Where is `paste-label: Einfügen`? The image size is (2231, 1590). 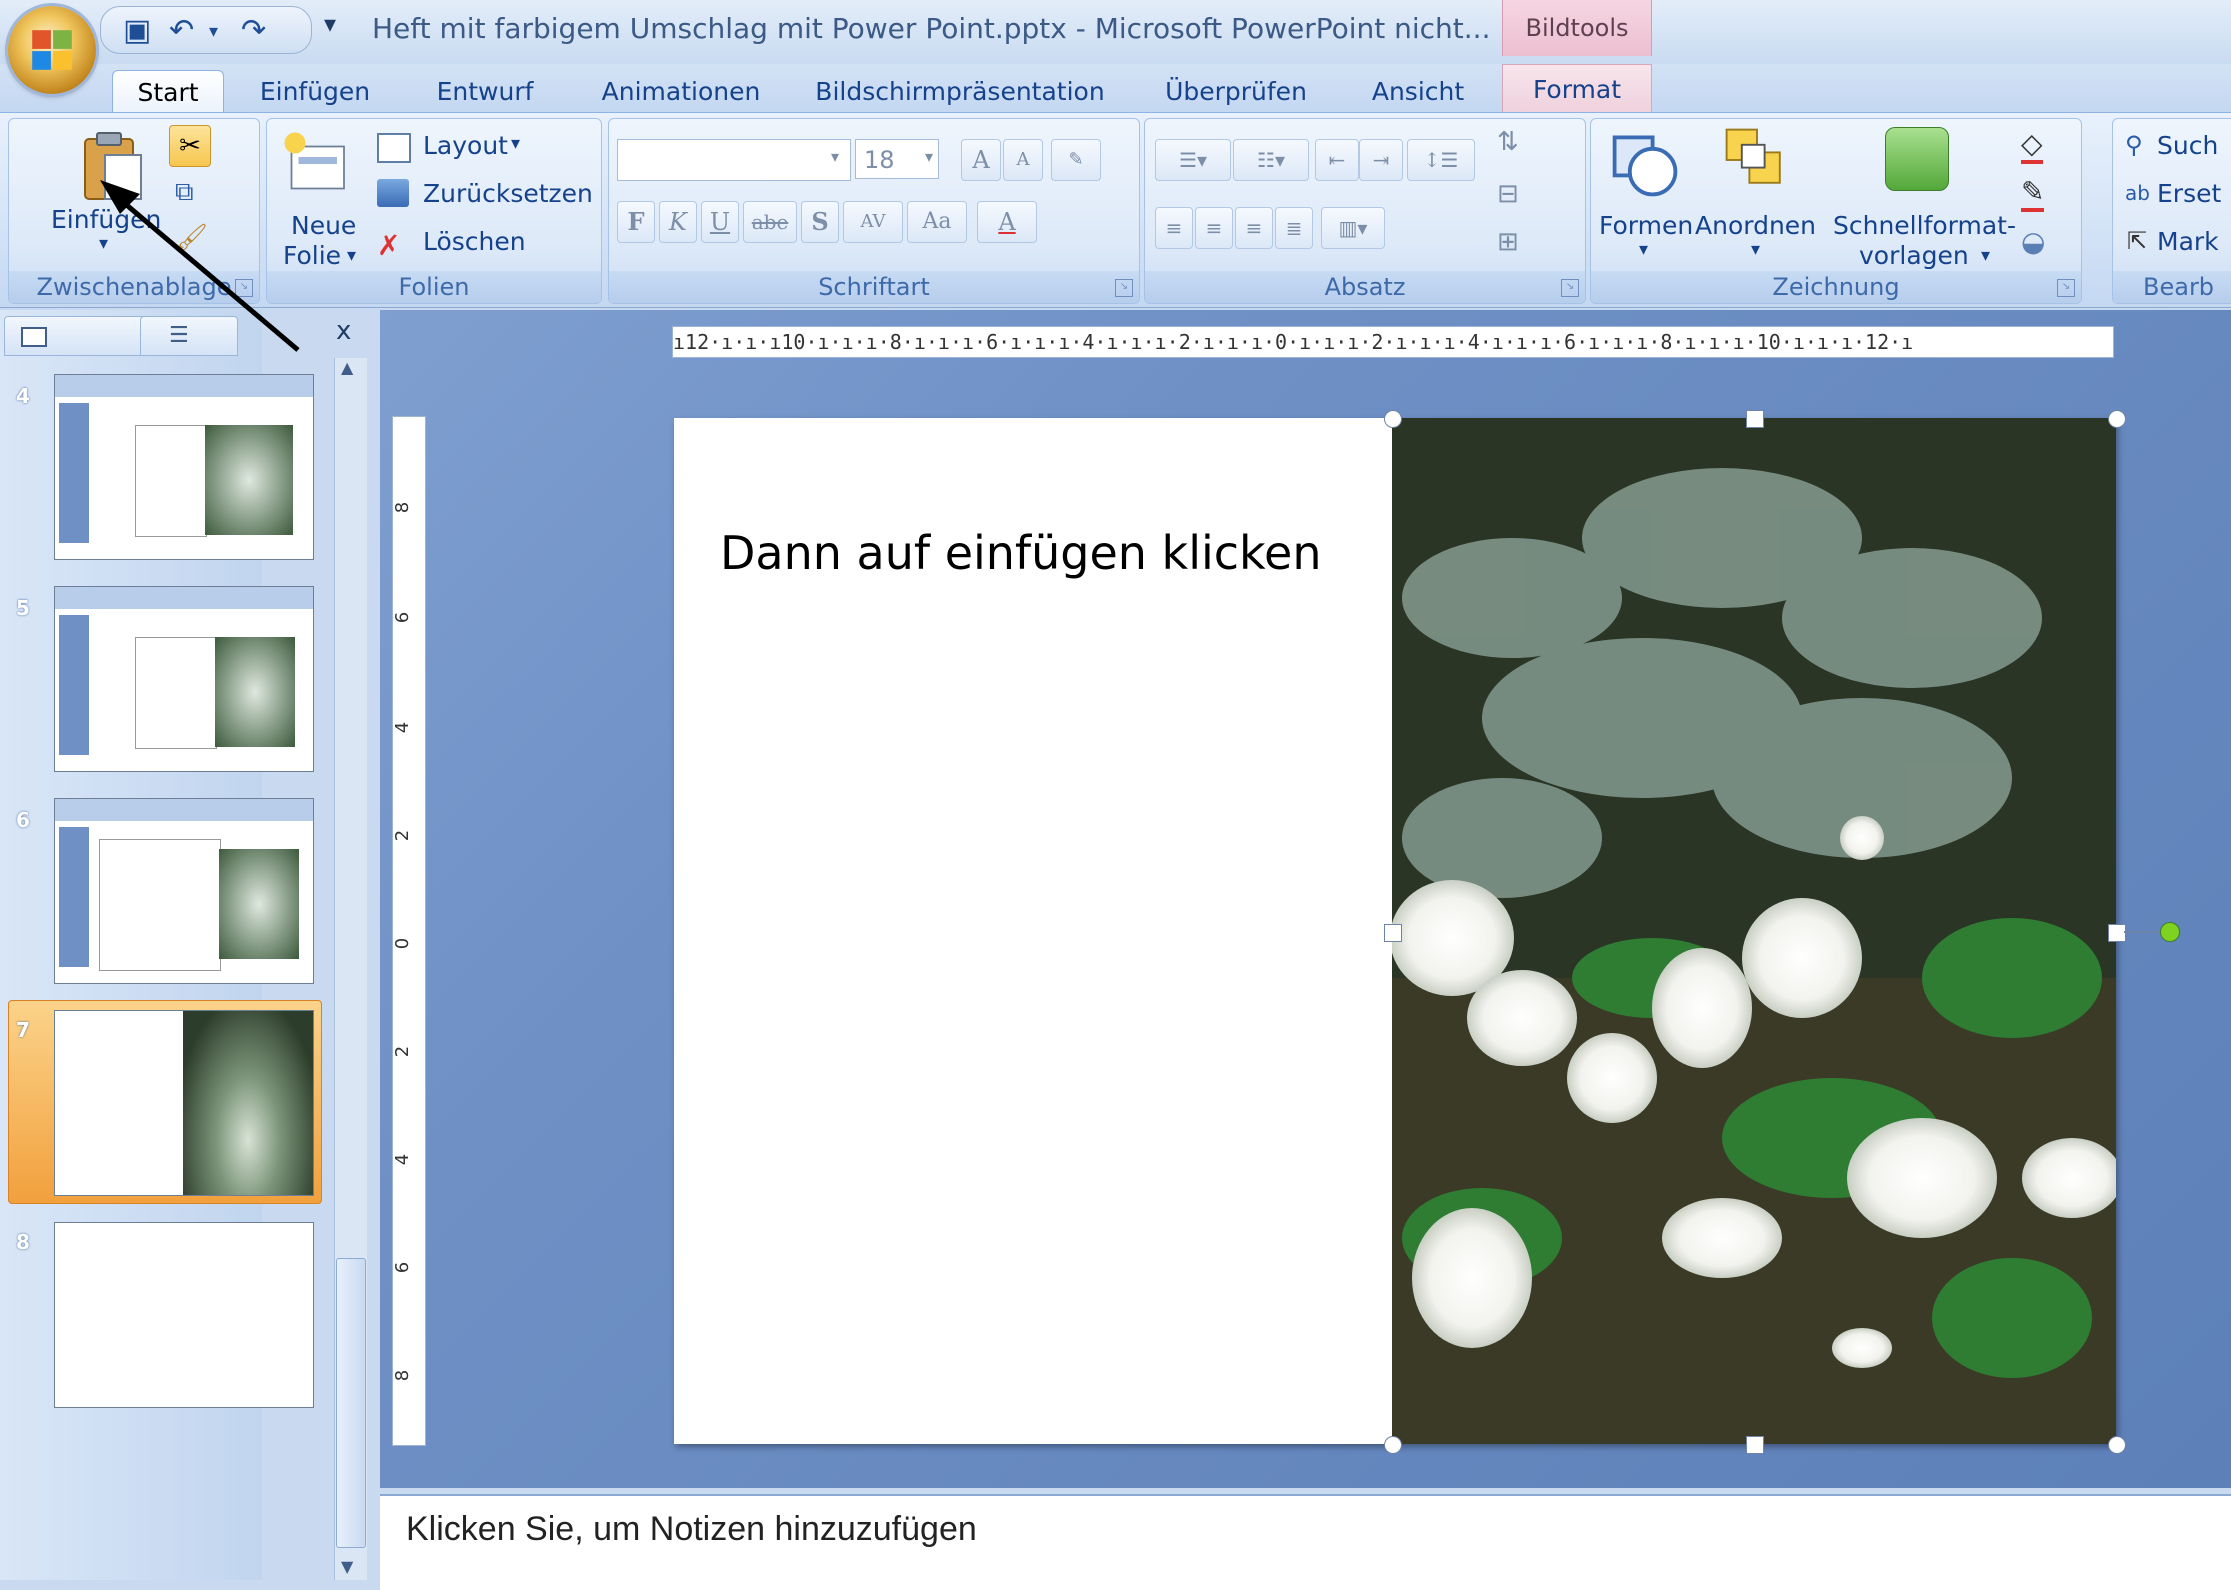
paste-label: Einfügen is located at coordinates (106, 219).